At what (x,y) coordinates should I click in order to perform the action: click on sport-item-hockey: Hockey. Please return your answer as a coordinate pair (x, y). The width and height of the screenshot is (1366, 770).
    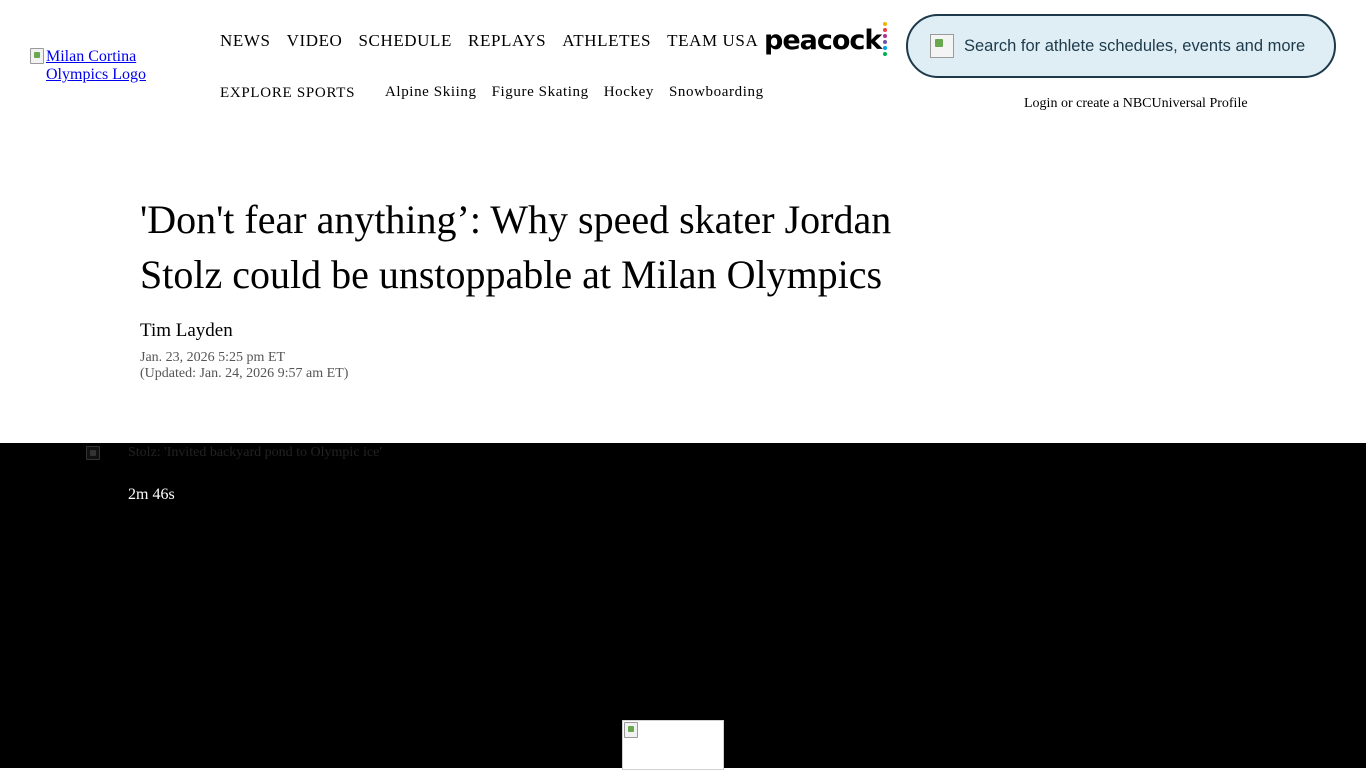
    Looking at the image, I should click on (629, 92).